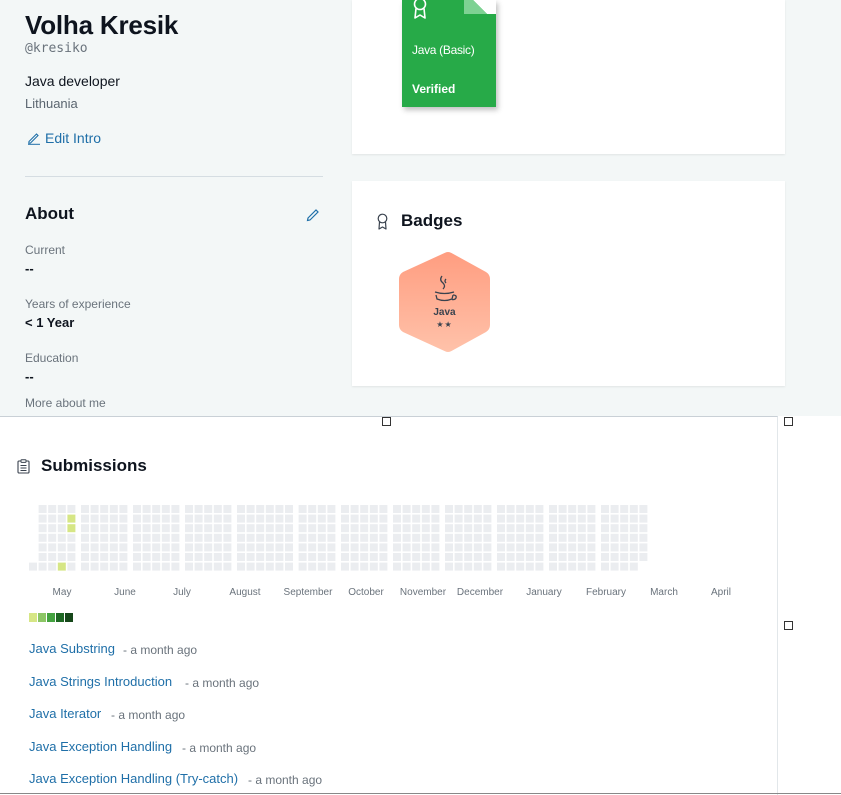  Describe the element at coordinates (420, 9) in the screenshot. I see `award-icon` at that location.